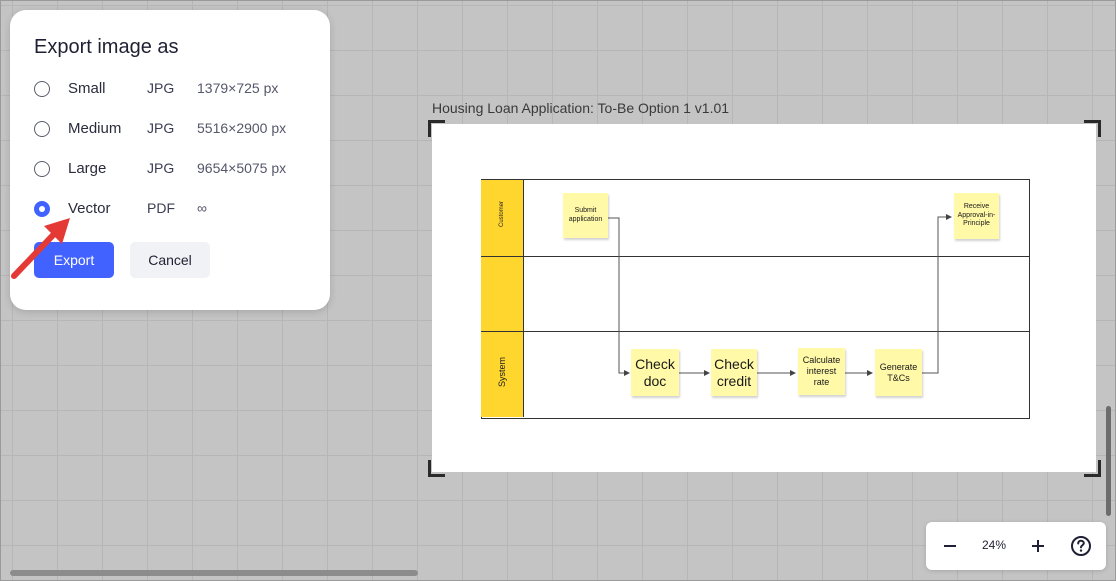 The image size is (1116, 581). Describe the element at coordinates (179, 170) in the screenshot. I see `export-option-large: Large JPG 9654×5075 px` at that location.